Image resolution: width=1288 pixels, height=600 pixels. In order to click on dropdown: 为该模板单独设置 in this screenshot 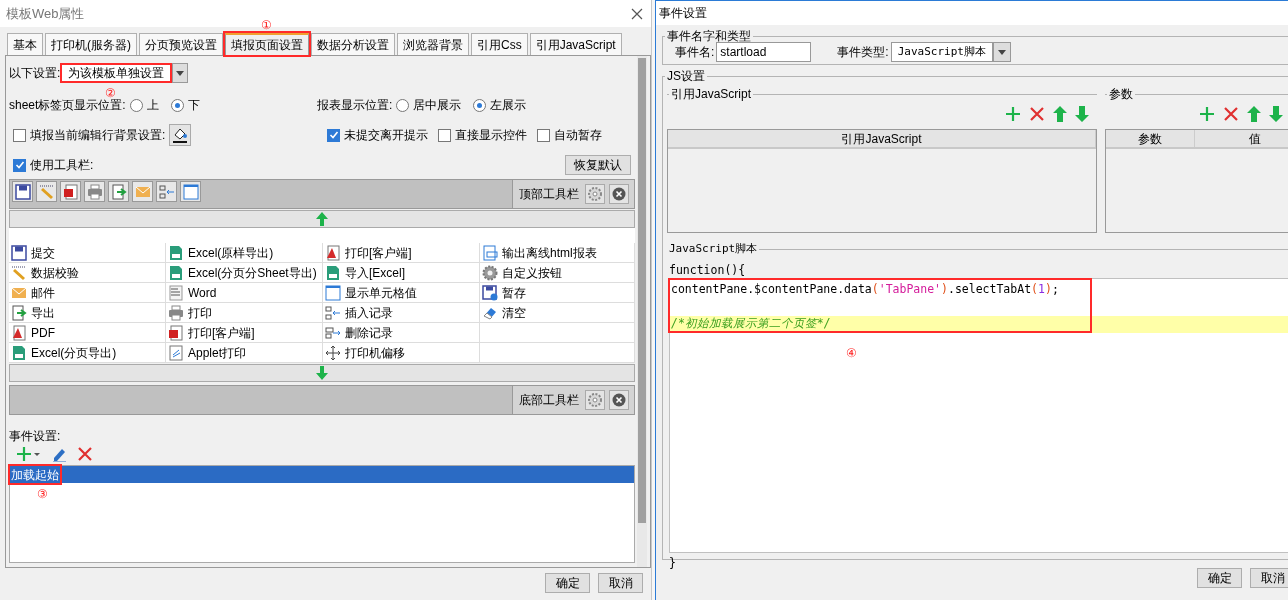, I will do `click(116, 73)`.